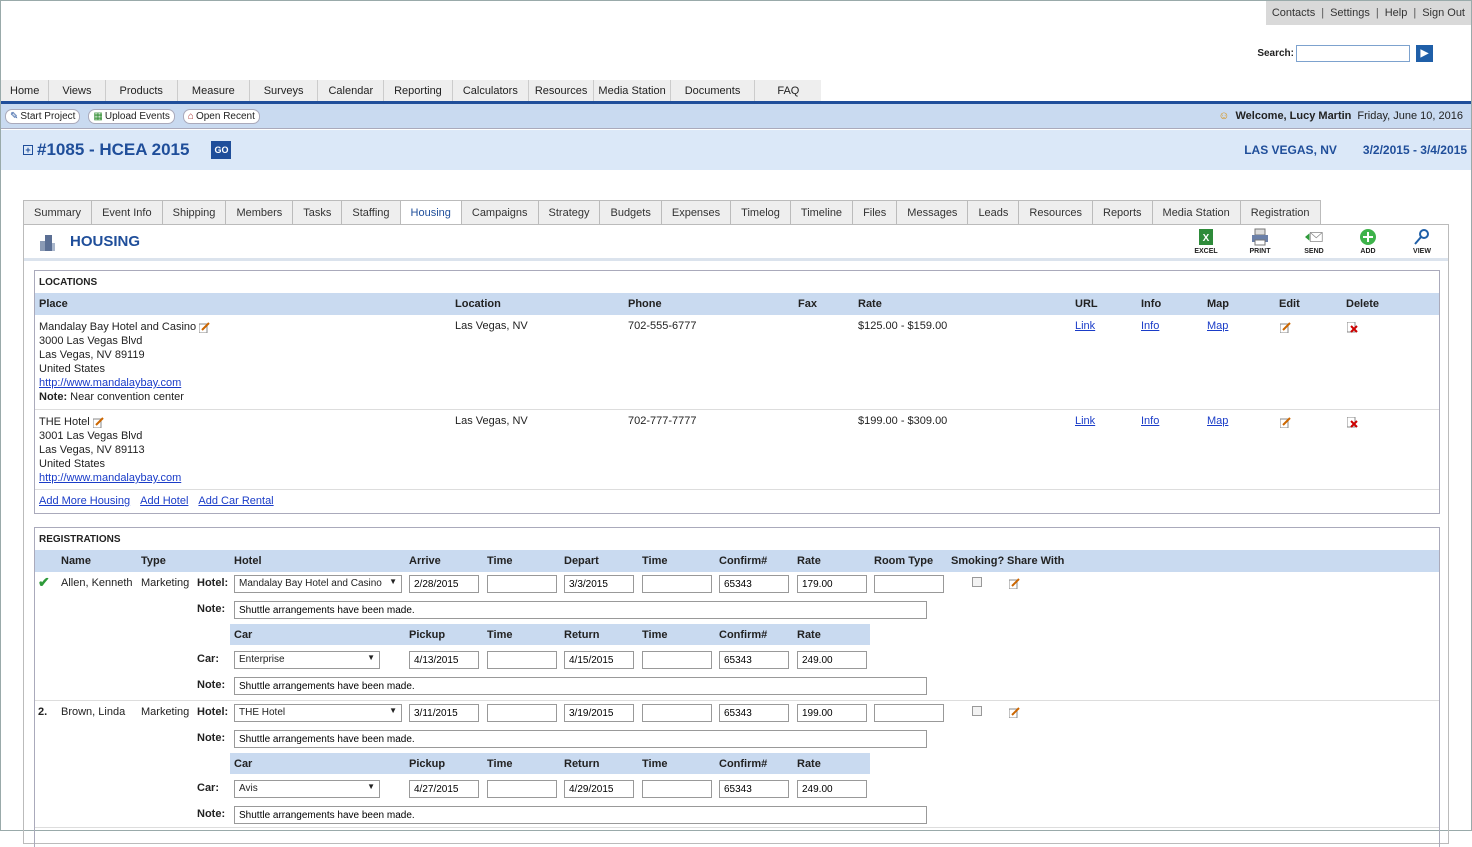 The height and width of the screenshot is (847, 1472). What do you see at coordinates (307, 660) in the screenshot?
I see `car-select: Enterprise ▼` at bounding box center [307, 660].